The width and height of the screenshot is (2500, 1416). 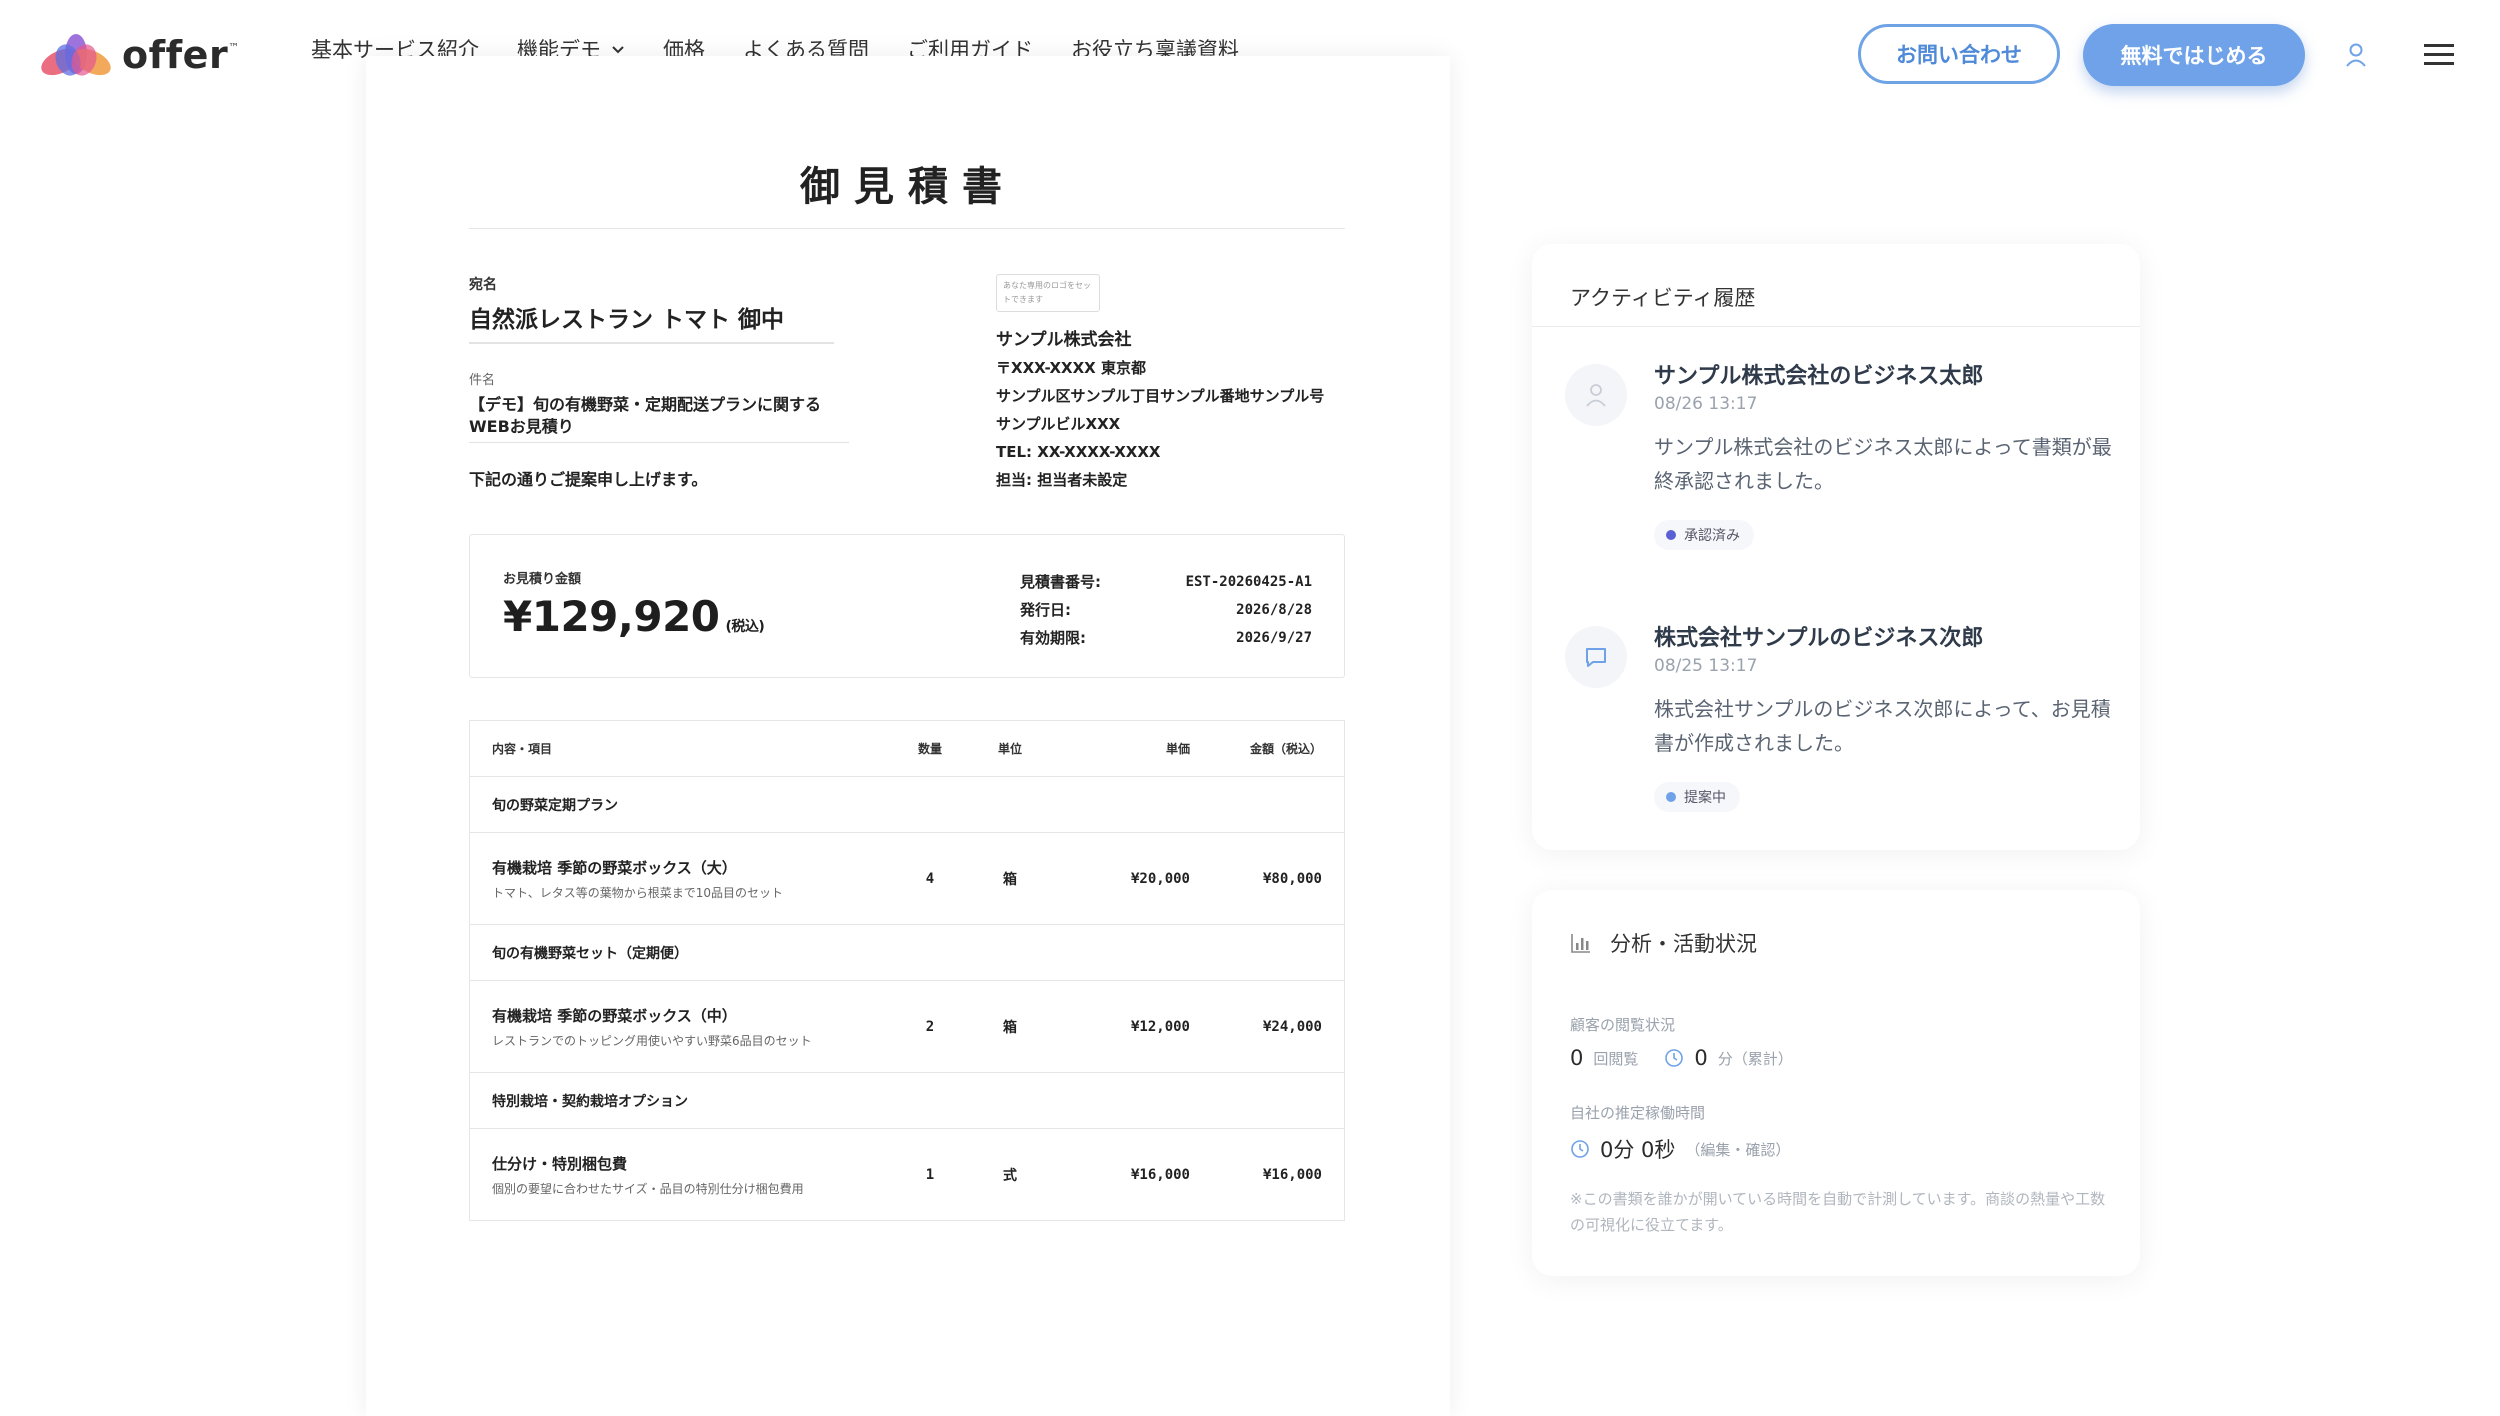 I want to click on comment-icon, so click(x=1596, y=657).